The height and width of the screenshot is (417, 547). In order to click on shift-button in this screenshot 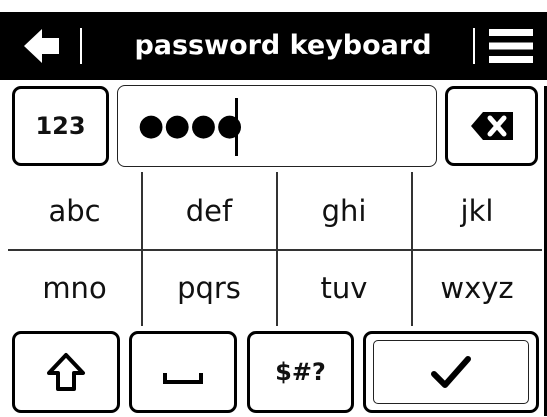, I will do `click(66, 372)`.